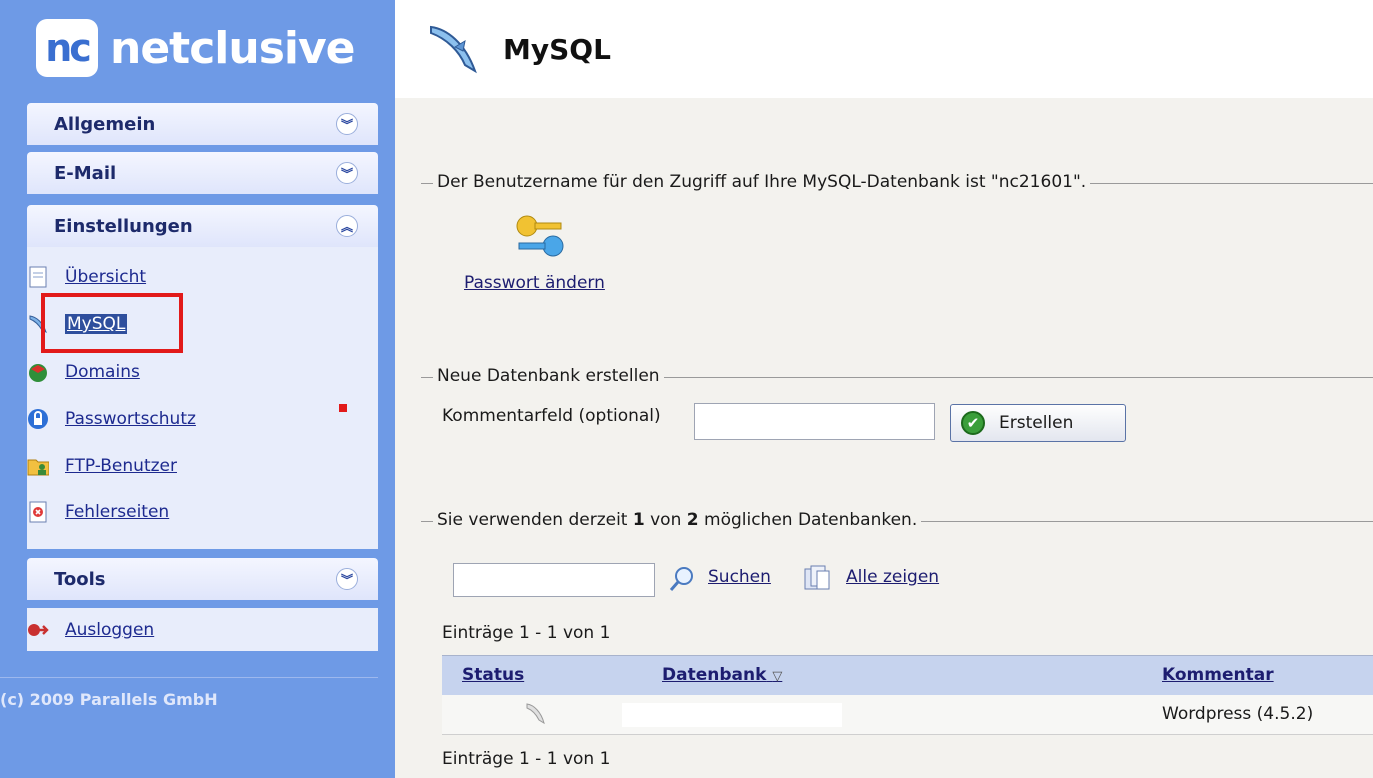 This screenshot has height=778, width=1373. What do you see at coordinates (202, 579) in the screenshot?
I see `section-tools: Tools ︾` at bounding box center [202, 579].